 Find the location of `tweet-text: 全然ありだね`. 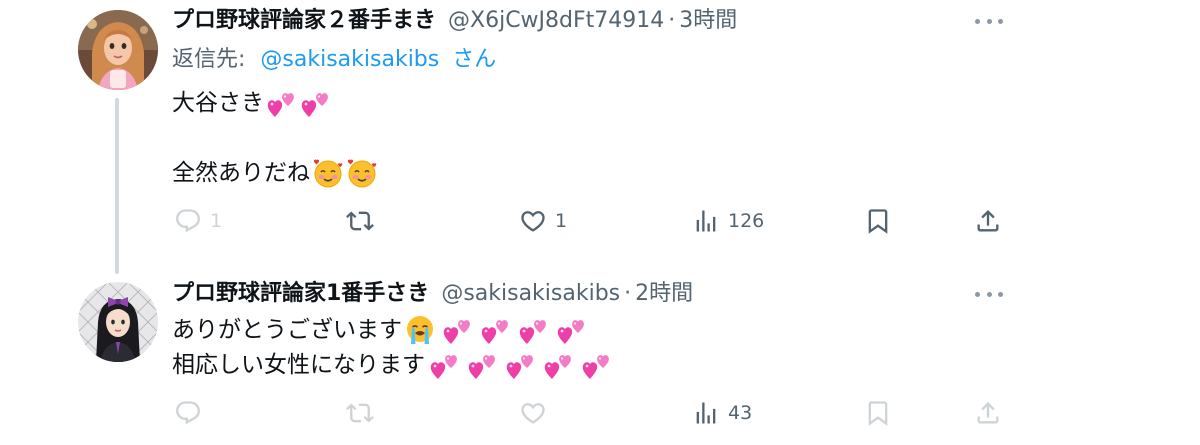

tweet-text: 全然ありだね is located at coordinates (241, 173).